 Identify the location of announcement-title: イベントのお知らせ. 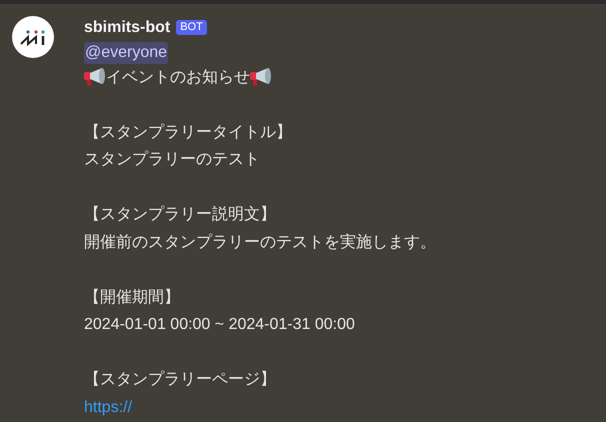
(178, 78).